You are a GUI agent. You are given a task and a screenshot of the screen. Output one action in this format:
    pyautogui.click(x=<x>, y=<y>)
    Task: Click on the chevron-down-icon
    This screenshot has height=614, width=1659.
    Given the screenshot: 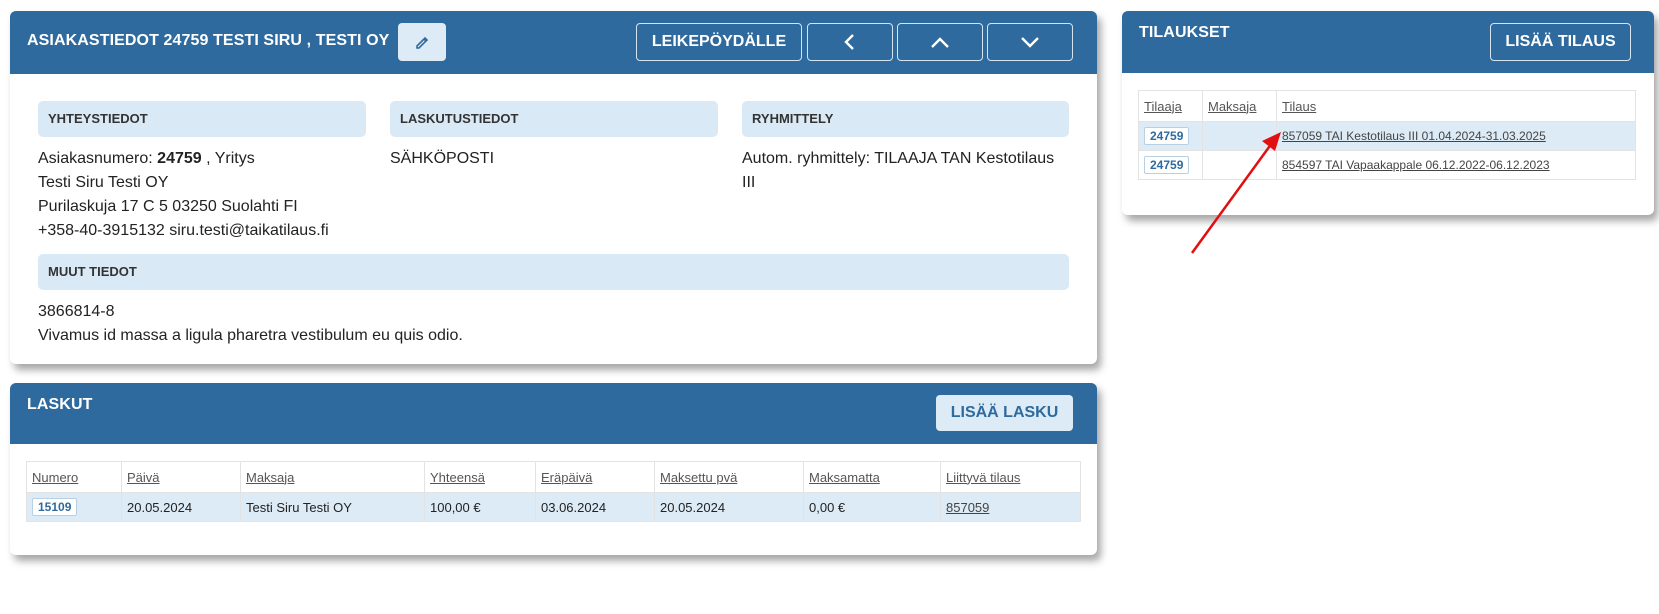 What is the action you would take?
    pyautogui.click(x=1030, y=42)
    